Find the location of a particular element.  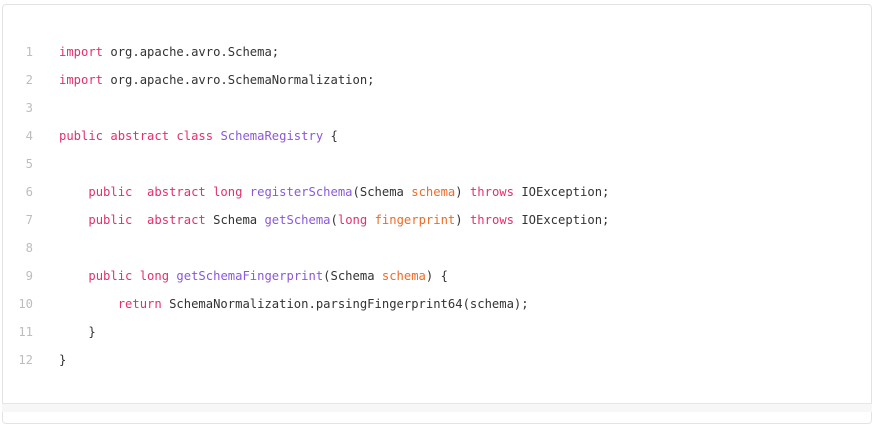

code-line: 4 public abstract class SchemaRegistry { is located at coordinates (437, 136).